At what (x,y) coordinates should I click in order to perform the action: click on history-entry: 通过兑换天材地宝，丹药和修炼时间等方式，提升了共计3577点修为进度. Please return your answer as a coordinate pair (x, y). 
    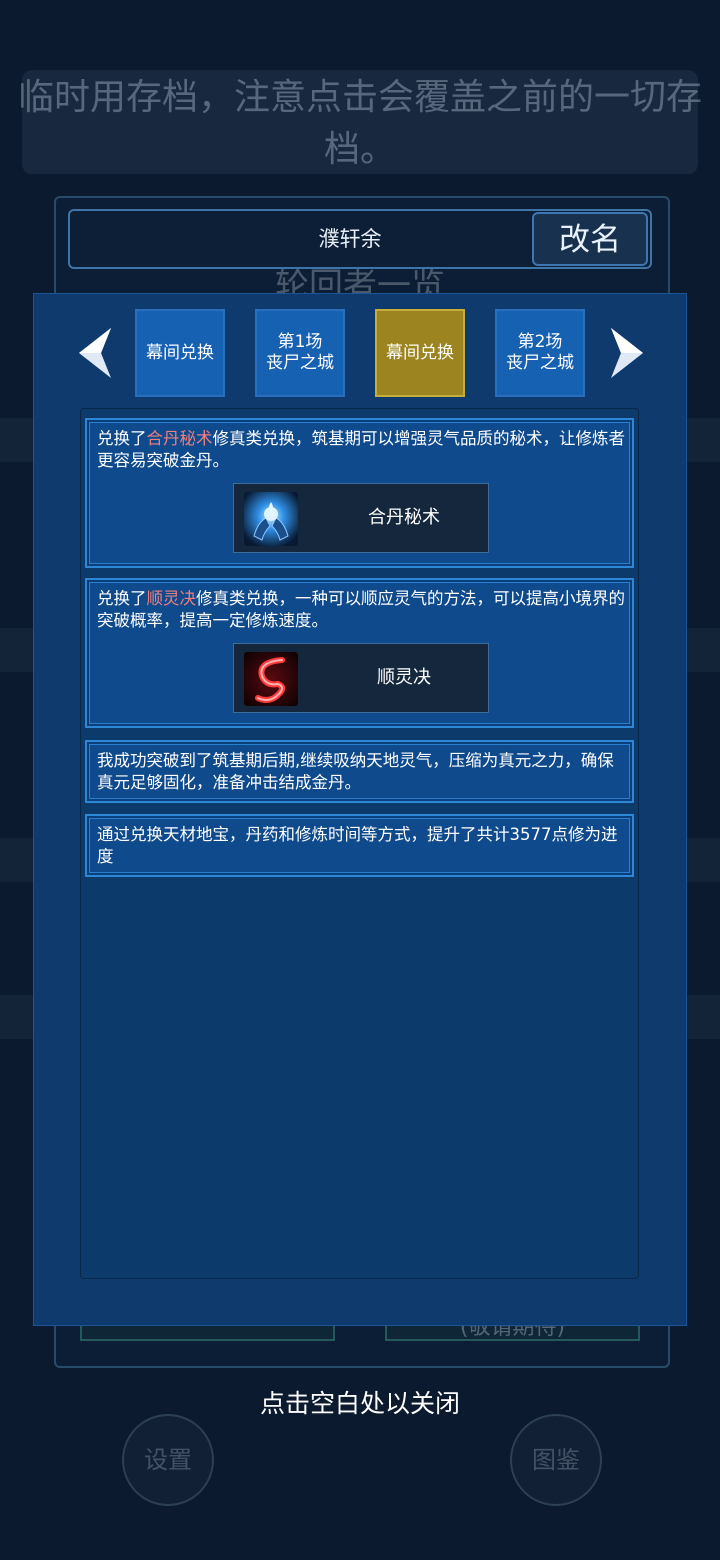
    Looking at the image, I should click on (359, 845).